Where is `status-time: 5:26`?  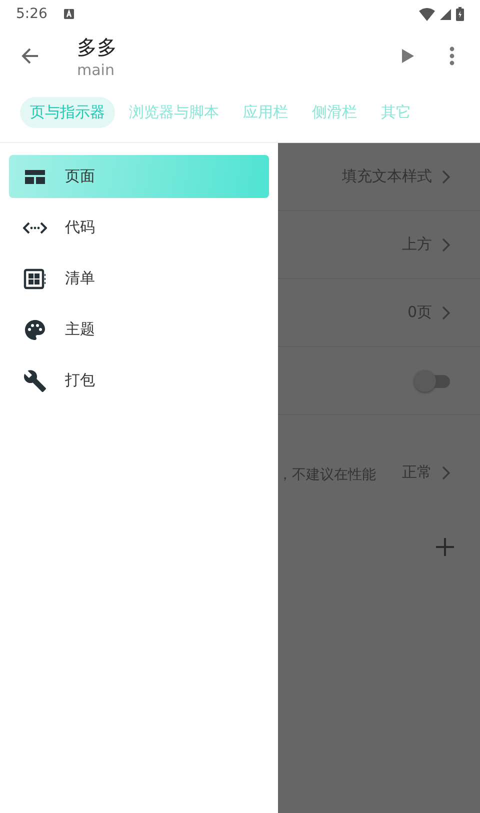 status-time: 5:26 is located at coordinates (32, 14).